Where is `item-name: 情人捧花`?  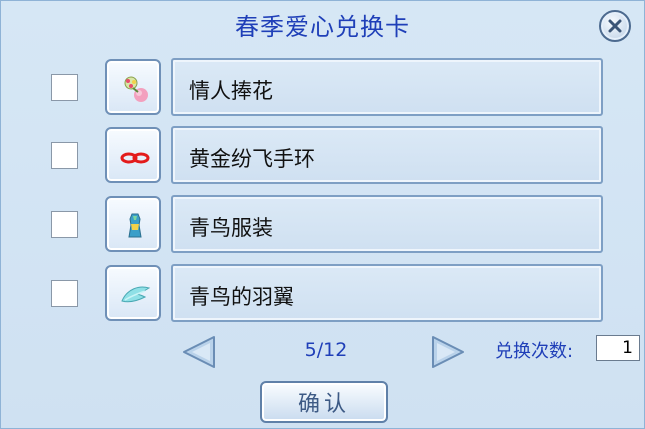
item-name: 情人捧花 is located at coordinates (231, 91).